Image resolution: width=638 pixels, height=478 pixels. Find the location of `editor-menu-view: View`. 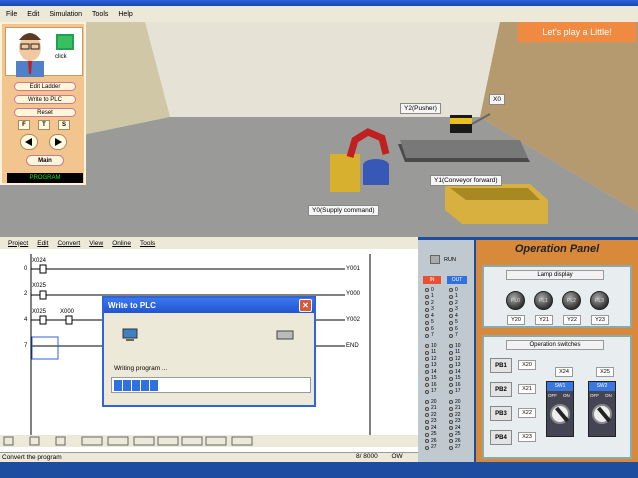

editor-menu-view: View is located at coordinates (96, 243).